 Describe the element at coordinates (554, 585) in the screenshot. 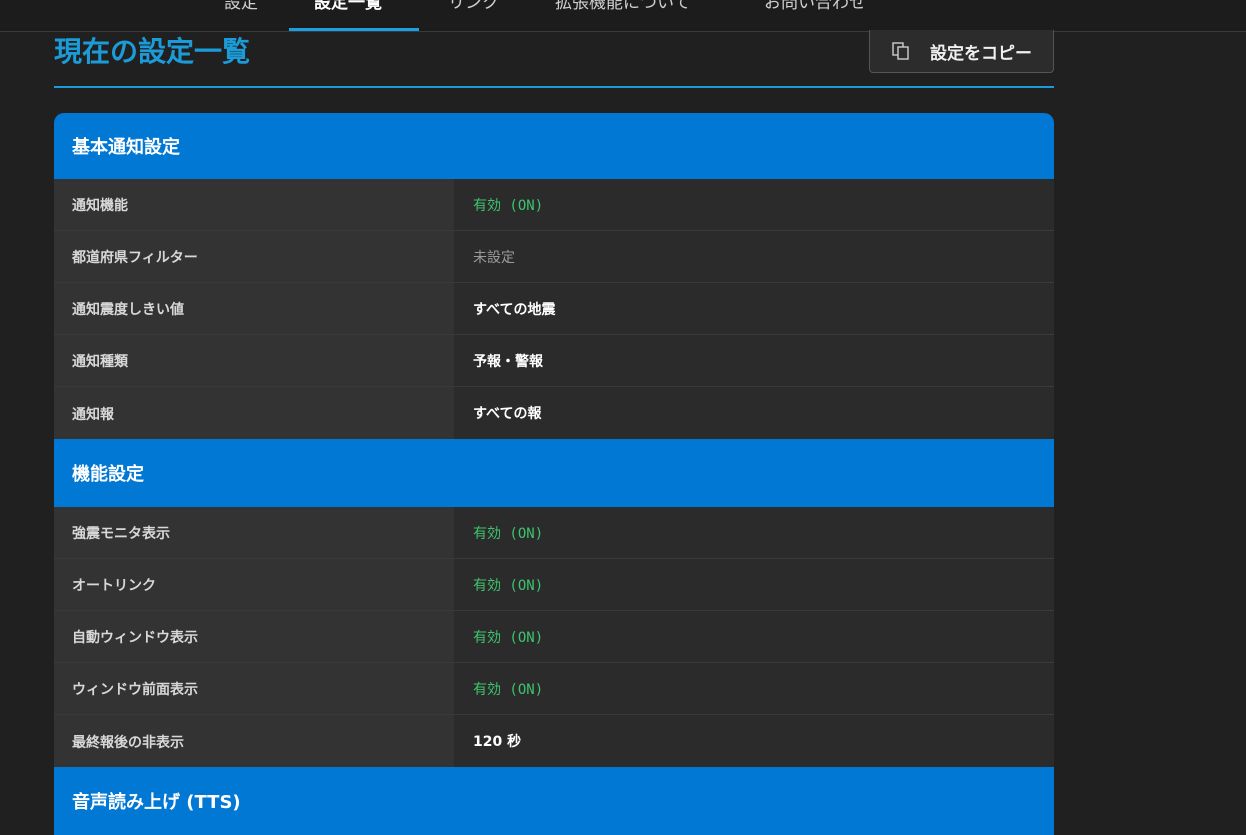

I see `setting-row: オートリンク 有効 (ON)` at that location.